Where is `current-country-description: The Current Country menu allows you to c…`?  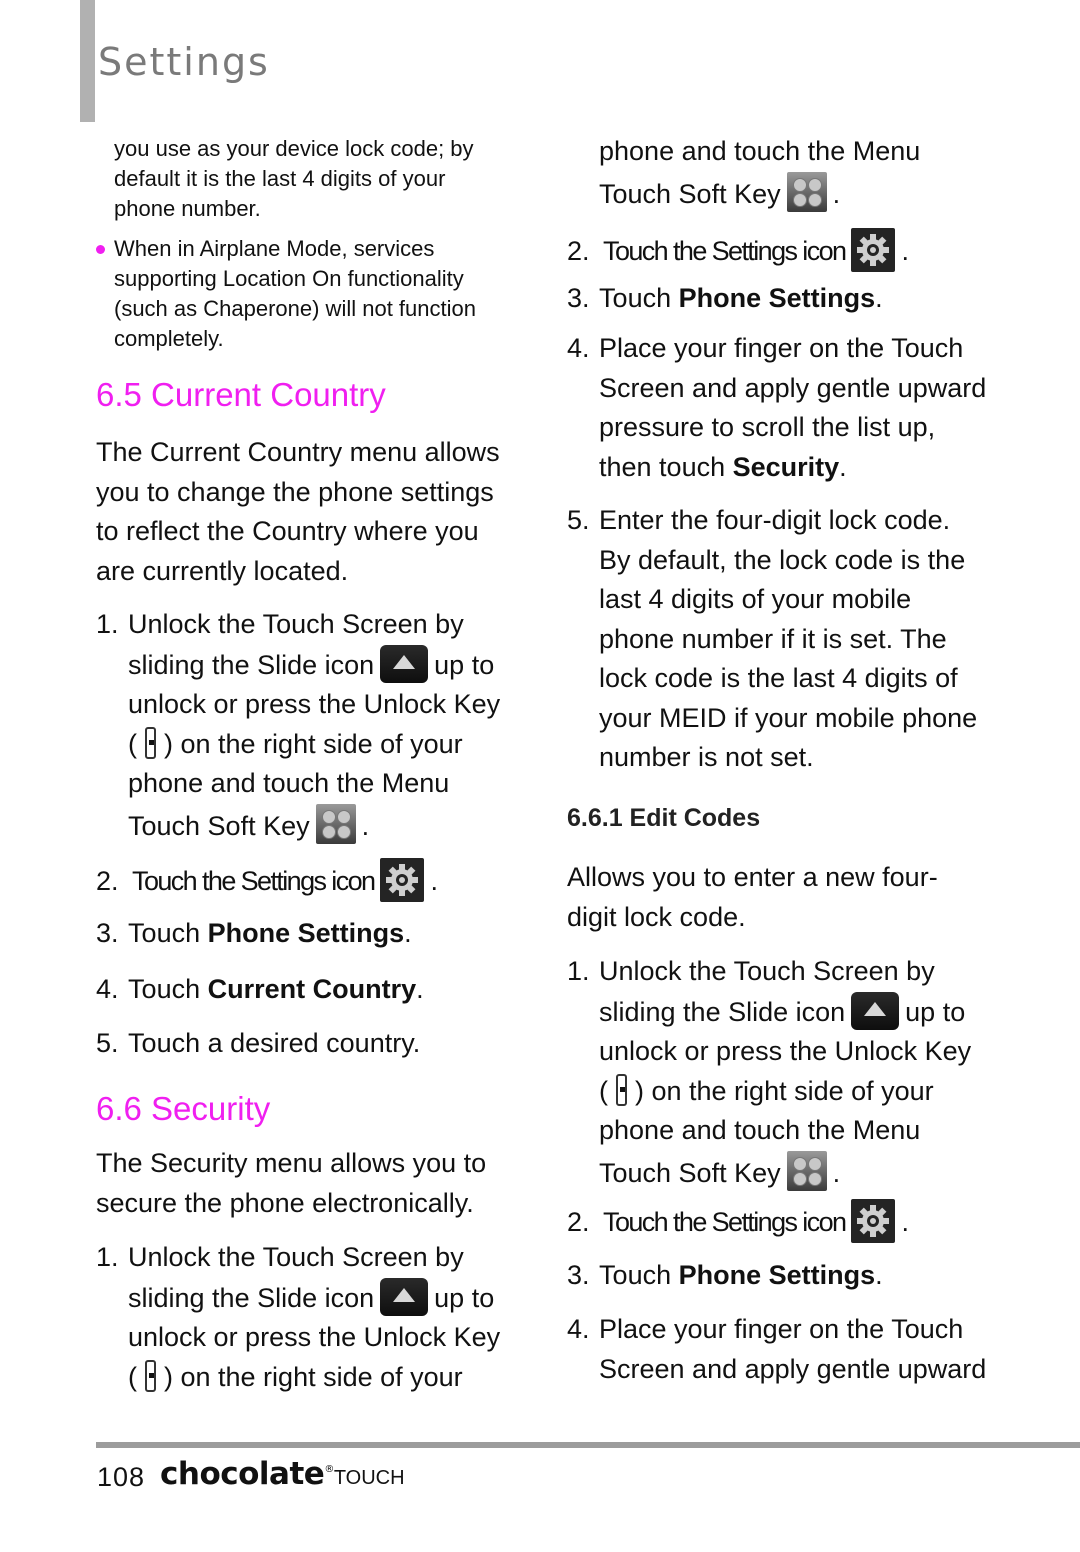
current-country-description: The Current Country menu allows you to c… is located at coordinates (298, 512).